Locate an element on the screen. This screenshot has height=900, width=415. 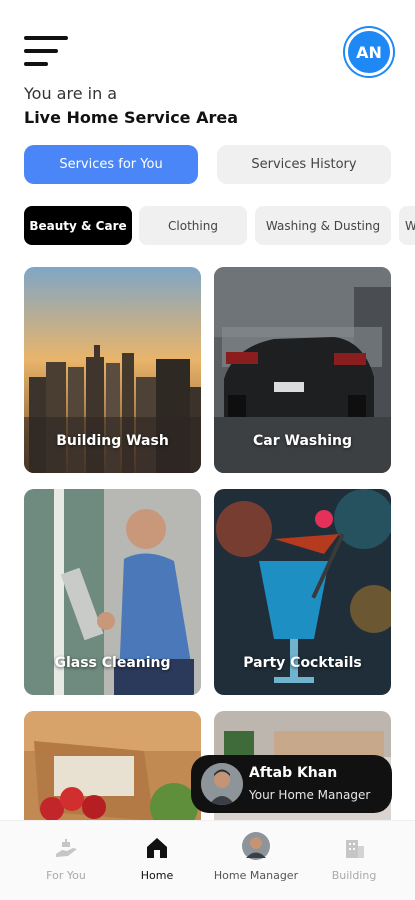
chip-beauty-care: Beauty & Care is located at coordinates (78, 225).